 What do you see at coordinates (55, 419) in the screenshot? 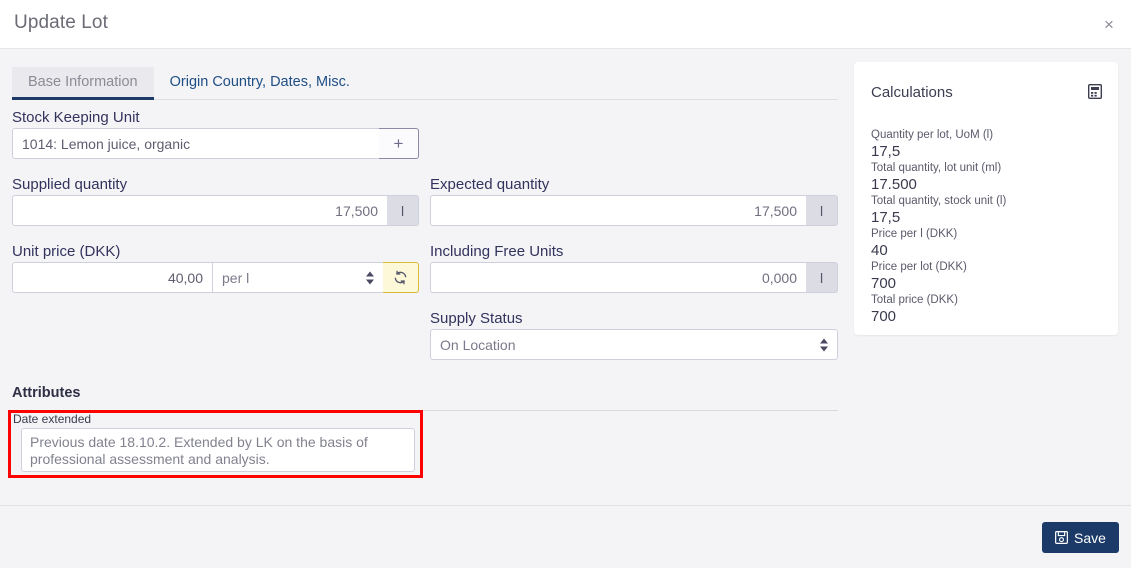
I see `label-date-extended: Date extended` at bounding box center [55, 419].